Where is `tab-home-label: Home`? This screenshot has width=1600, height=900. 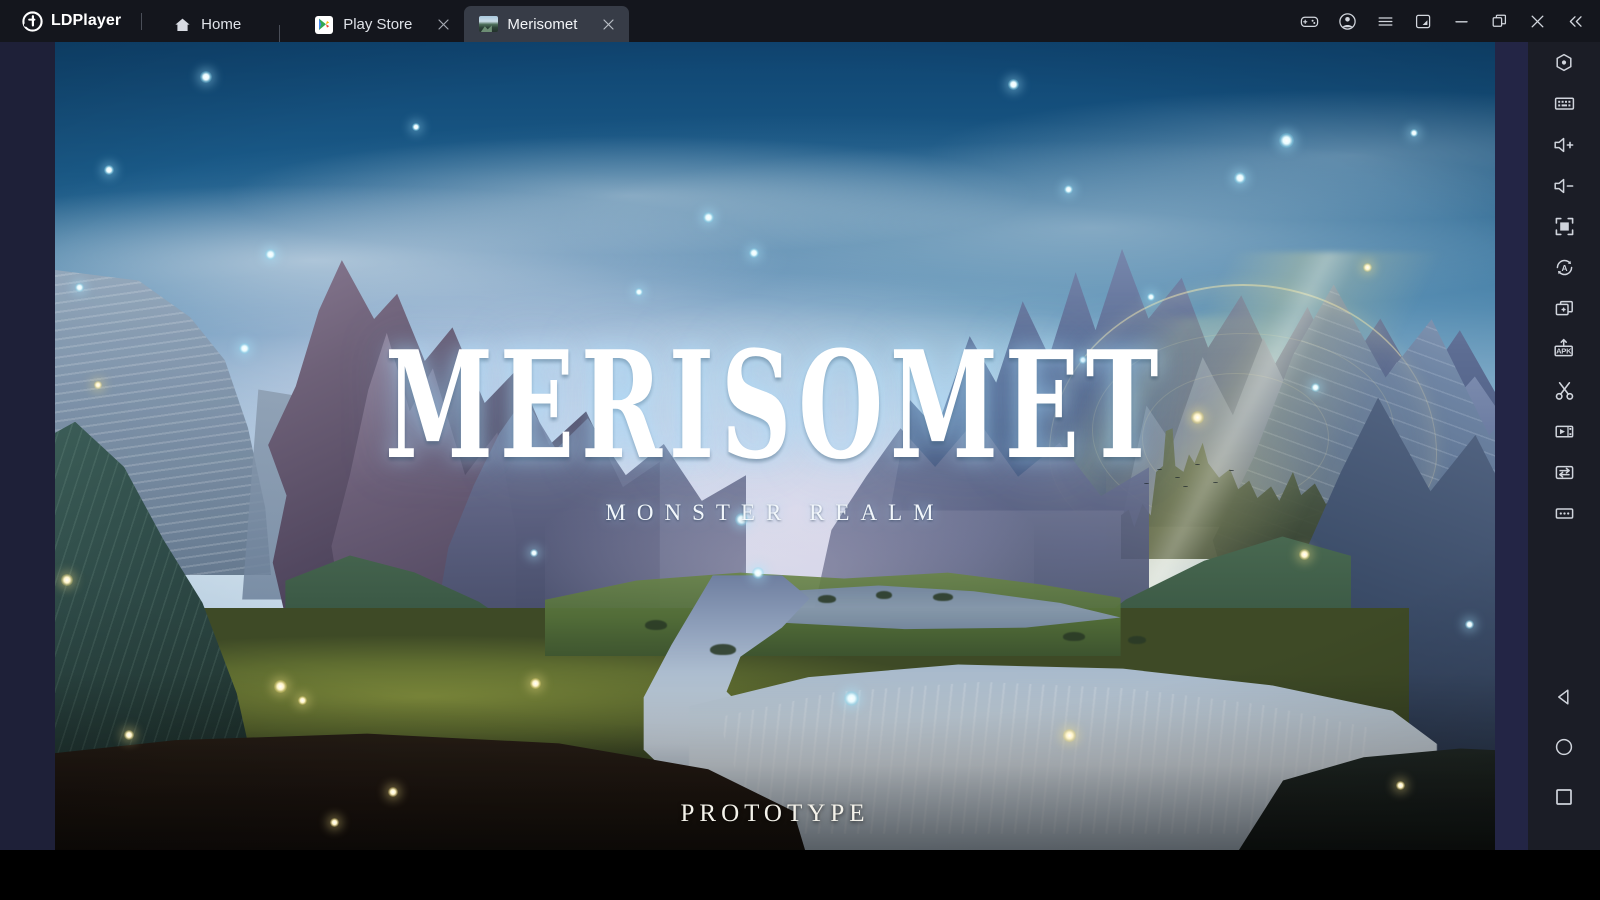 tab-home-label: Home is located at coordinates (221, 24).